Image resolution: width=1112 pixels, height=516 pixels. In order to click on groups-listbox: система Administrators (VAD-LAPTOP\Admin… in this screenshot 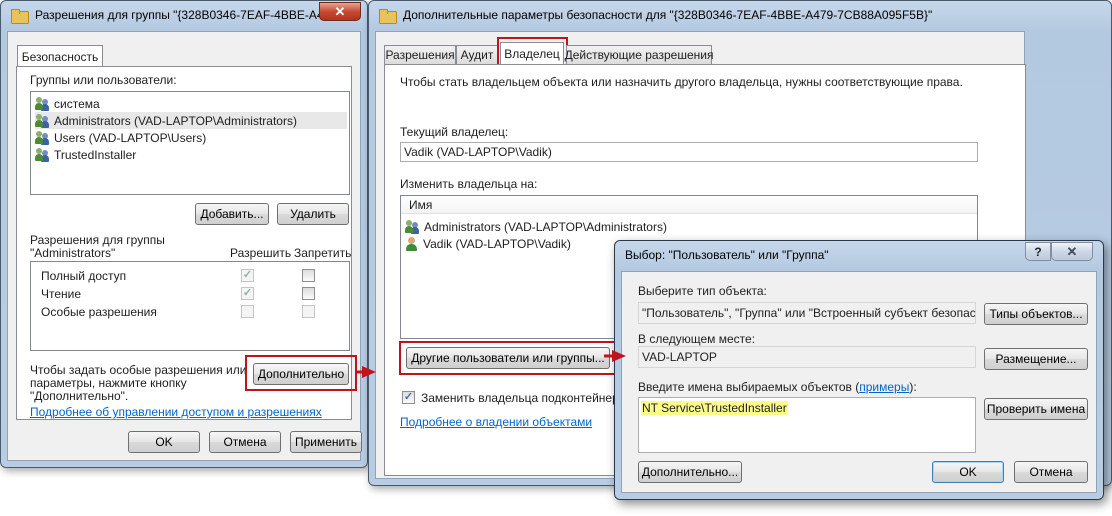, I will do `click(190, 143)`.